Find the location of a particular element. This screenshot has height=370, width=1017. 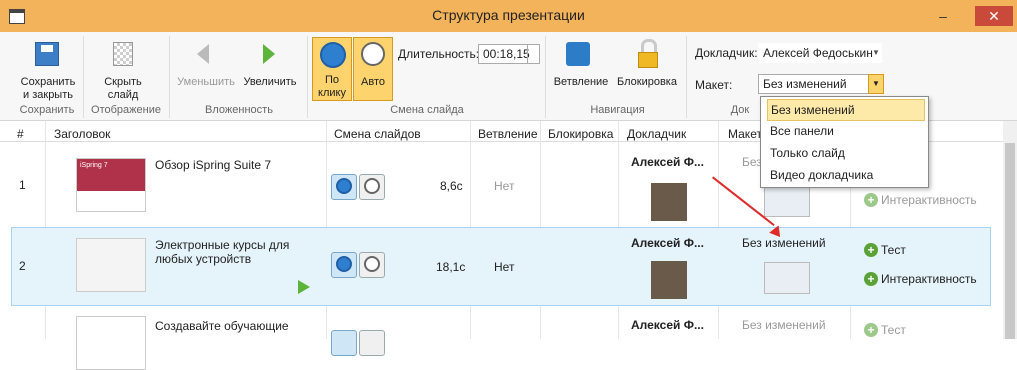

col-presenter: Докладчик is located at coordinates (656, 134).